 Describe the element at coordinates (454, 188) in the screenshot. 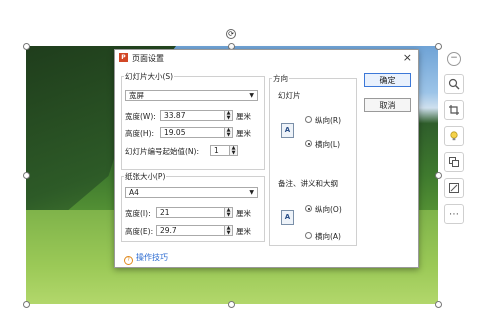

I see `border-icon` at that location.